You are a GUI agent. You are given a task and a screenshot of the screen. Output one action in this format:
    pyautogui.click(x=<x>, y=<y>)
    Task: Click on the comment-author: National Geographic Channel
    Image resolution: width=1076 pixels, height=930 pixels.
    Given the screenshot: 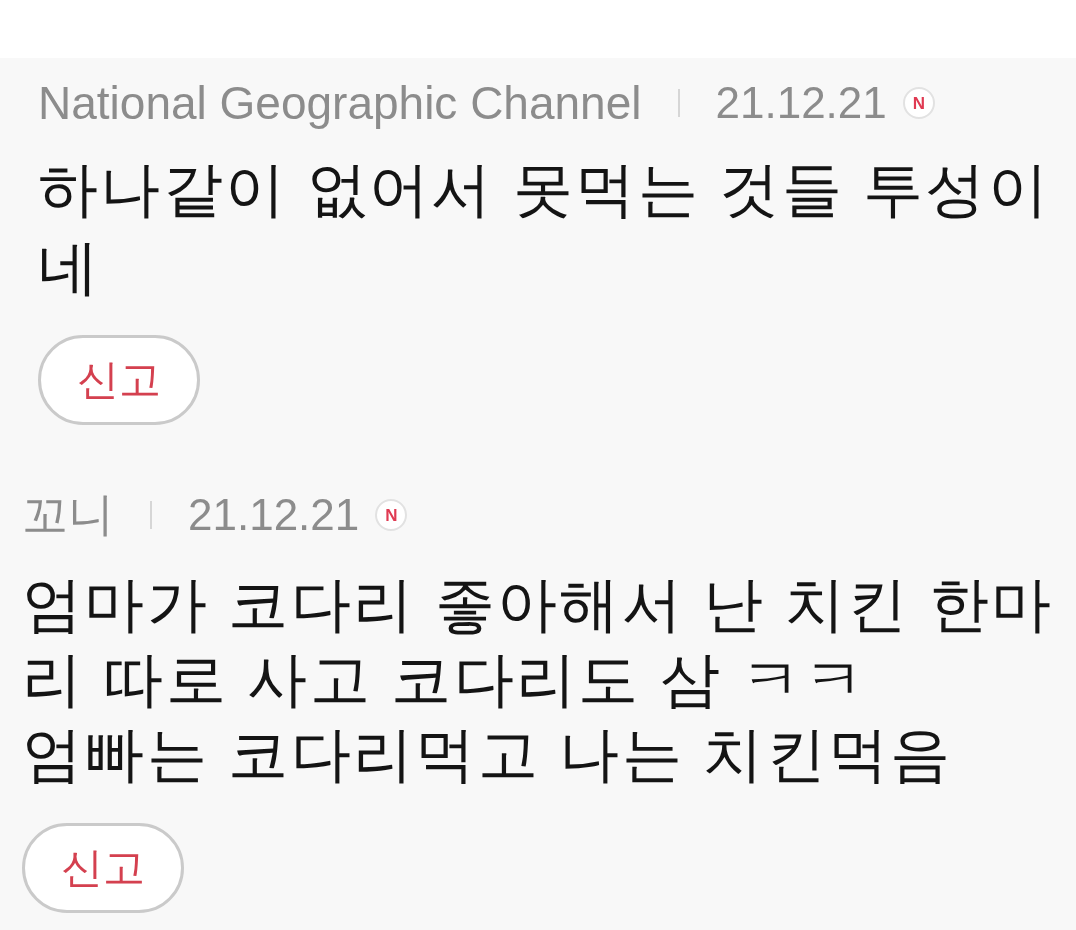 What is the action you would take?
    pyautogui.click(x=340, y=103)
    